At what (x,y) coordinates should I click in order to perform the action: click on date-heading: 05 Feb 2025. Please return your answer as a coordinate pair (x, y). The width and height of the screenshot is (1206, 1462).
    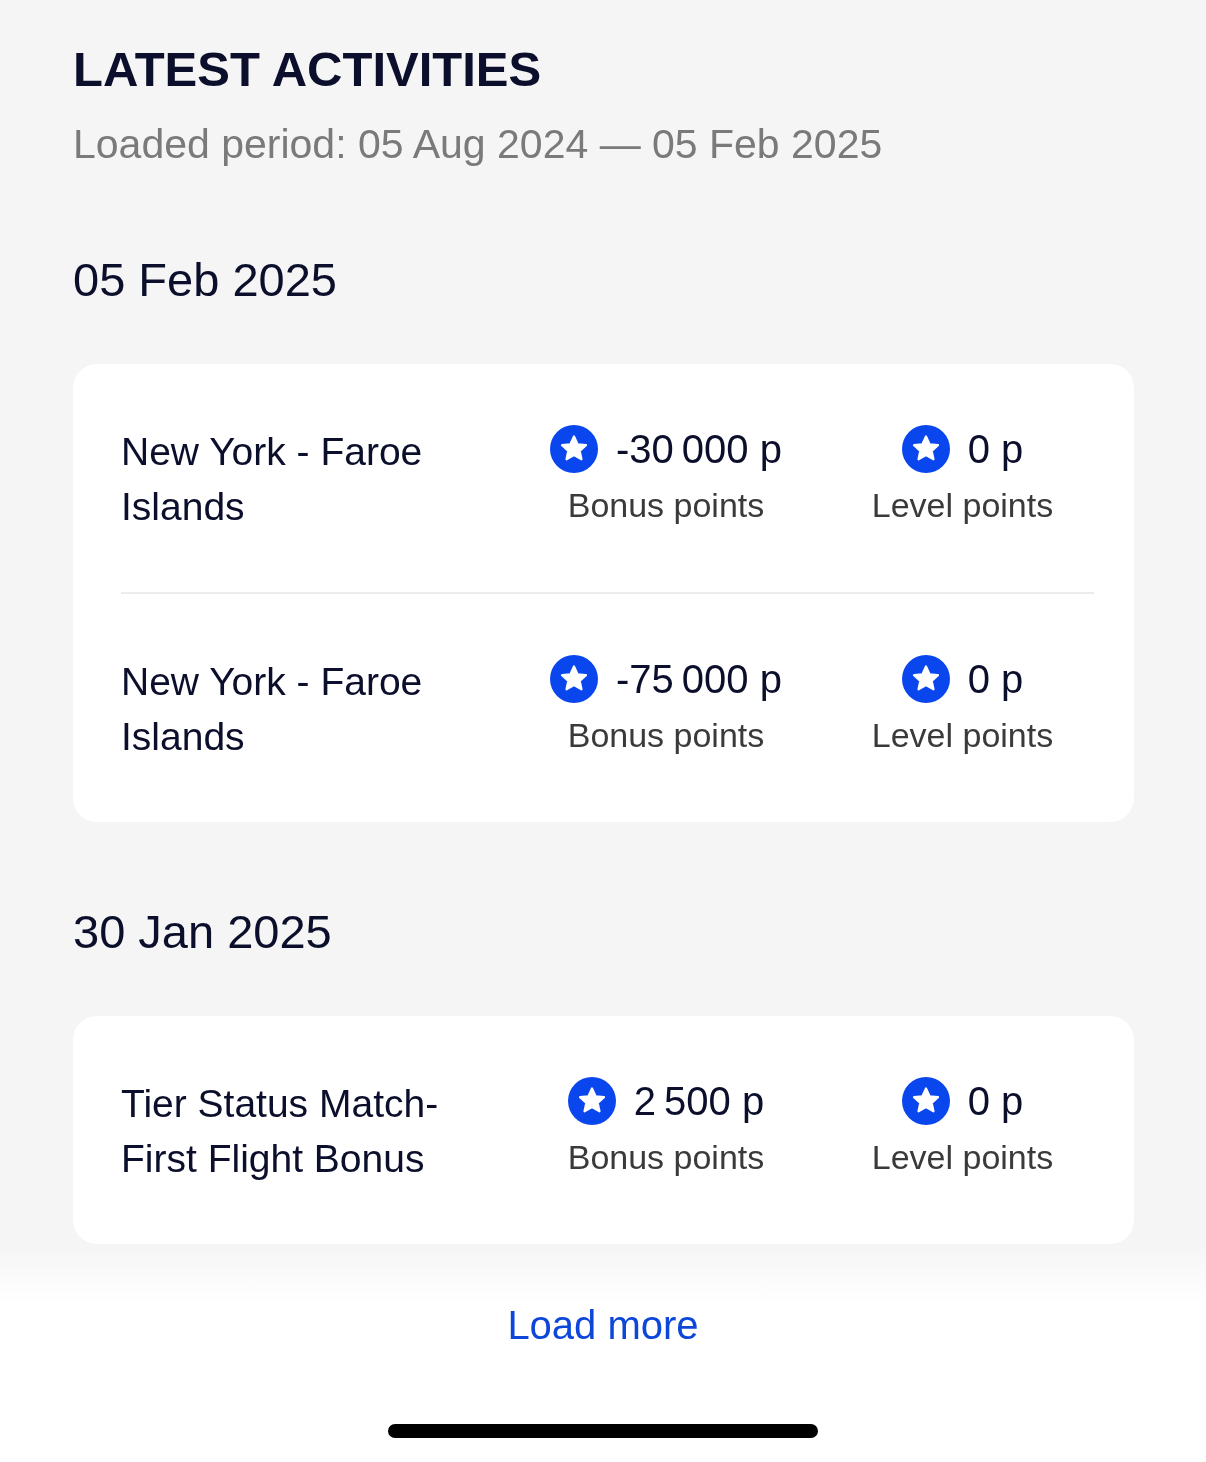
    Looking at the image, I should click on (205, 280).